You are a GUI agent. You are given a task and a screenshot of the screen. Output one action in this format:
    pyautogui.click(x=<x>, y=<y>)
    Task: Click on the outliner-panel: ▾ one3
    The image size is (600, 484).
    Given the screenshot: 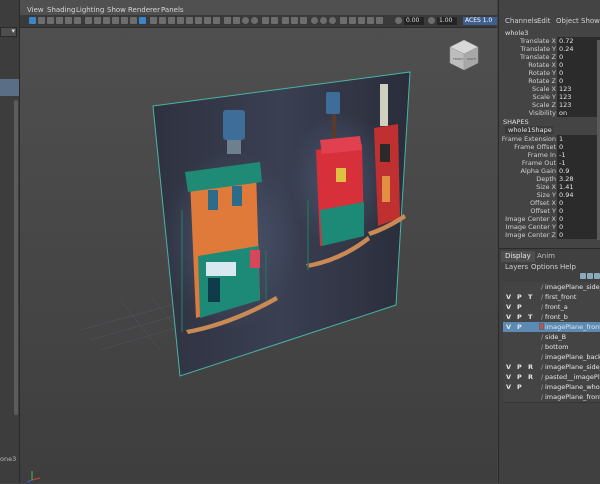 What is the action you would take?
    pyautogui.click(x=10, y=241)
    